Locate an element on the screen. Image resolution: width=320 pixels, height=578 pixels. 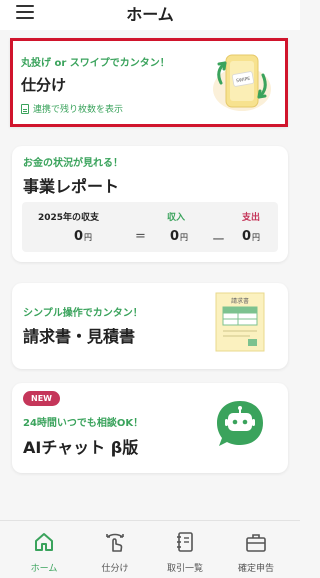
income-label: 収入 is located at coordinates (176, 218).